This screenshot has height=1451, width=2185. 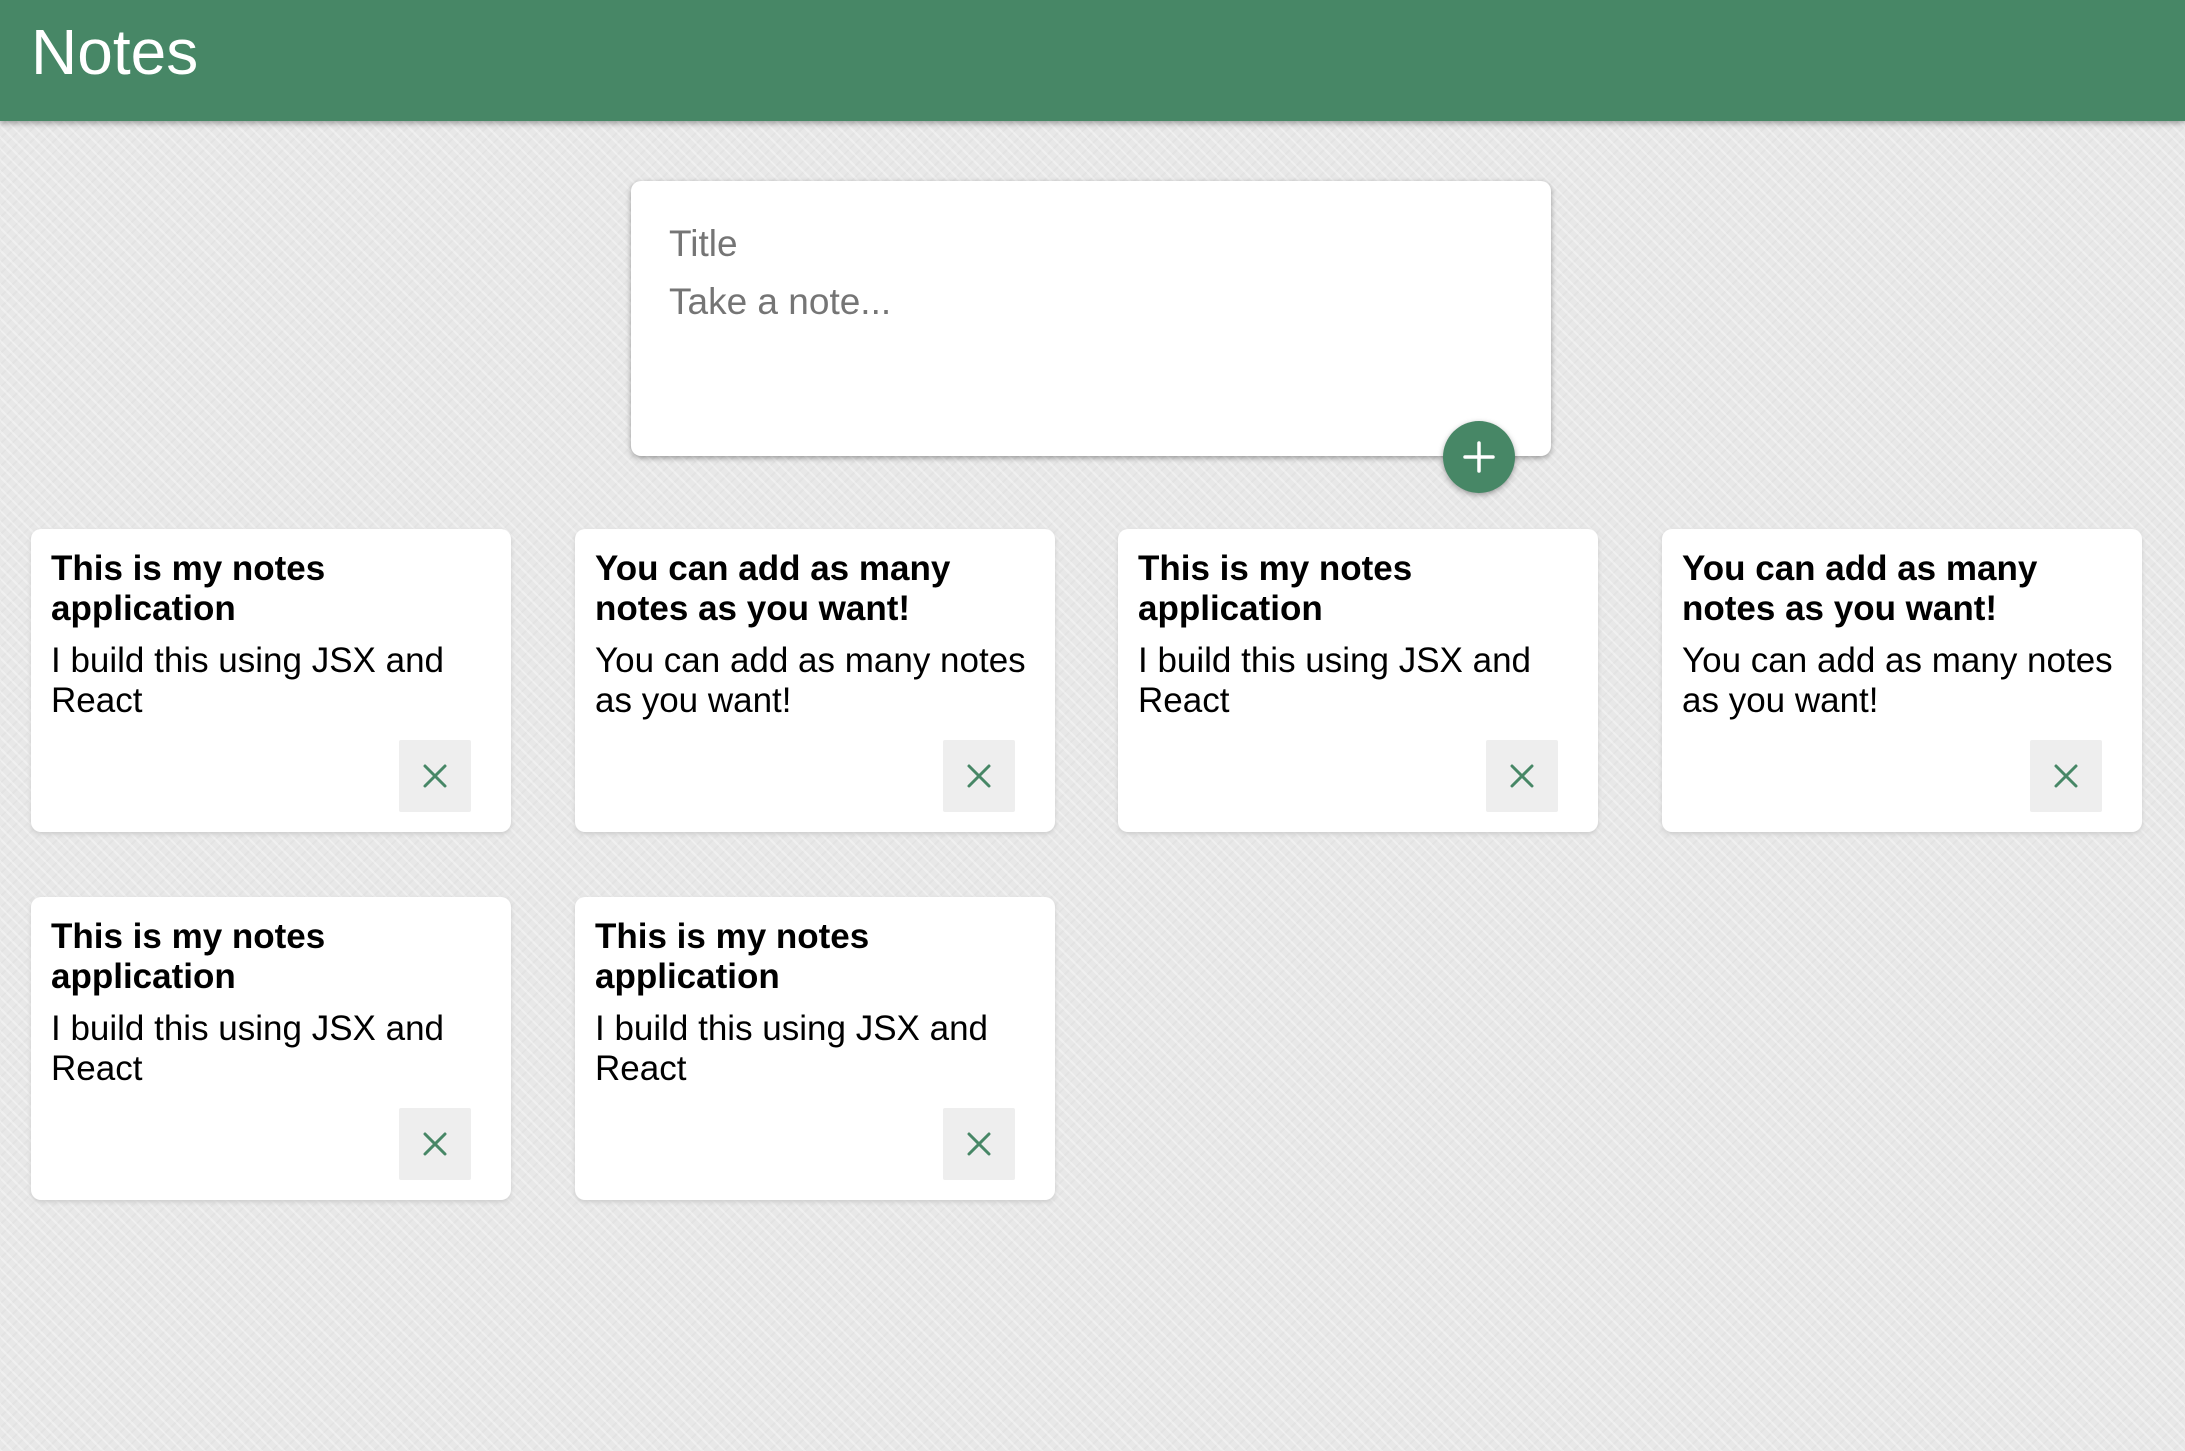 What do you see at coordinates (1092, 60) in the screenshot?
I see `app-header: Notes` at bounding box center [1092, 60].